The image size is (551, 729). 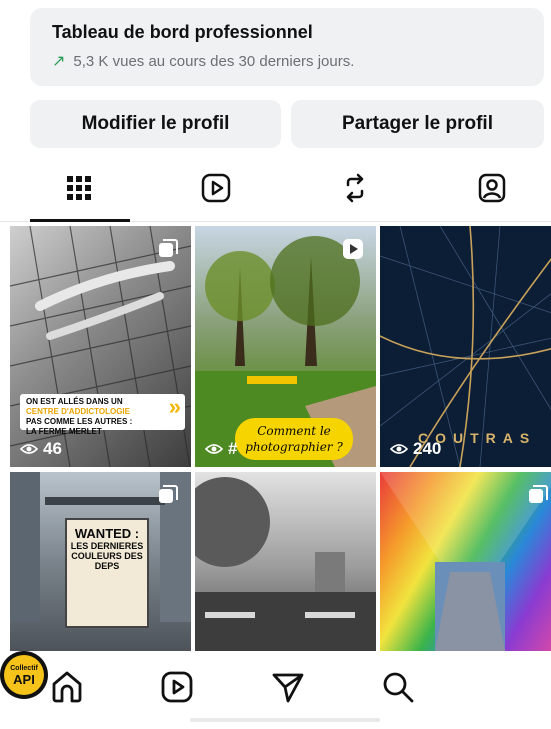 What do you see at coordinates (294, 431) in the screenshot?
I see `bubble-line: Comment le` at bounding box center [294, 431].